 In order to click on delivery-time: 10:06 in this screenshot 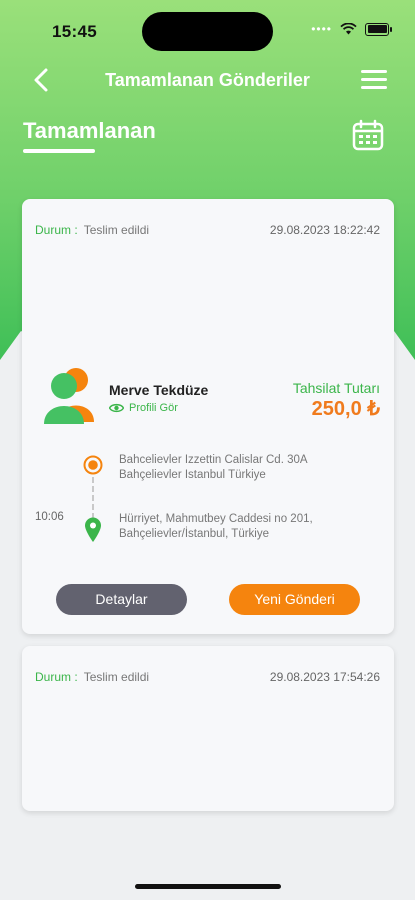, I will do `click(49, 517)`.